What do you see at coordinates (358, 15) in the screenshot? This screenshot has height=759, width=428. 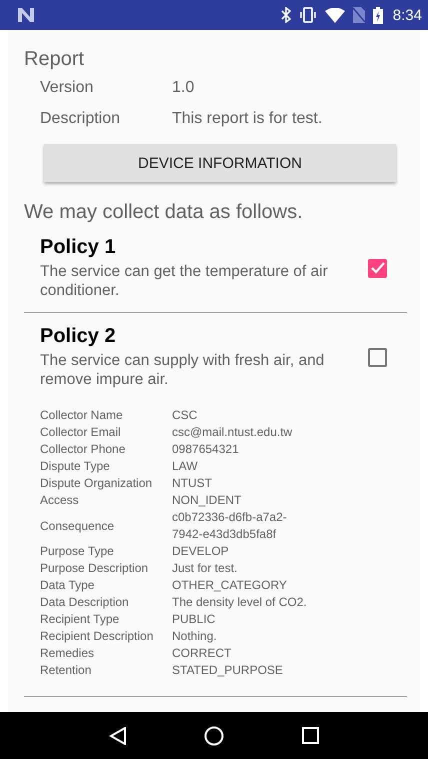 I see `no-sim-icon` at bounding box center [358, 15].